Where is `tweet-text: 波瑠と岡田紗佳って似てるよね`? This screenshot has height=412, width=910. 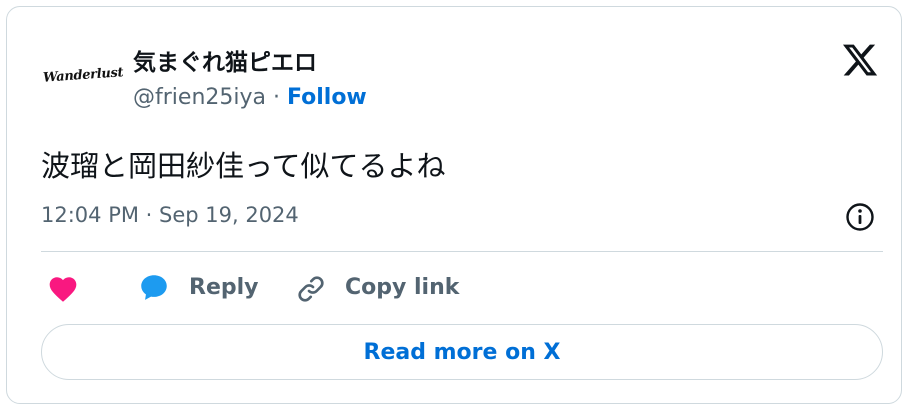 tweet-text: 波瑠と岡田紗佳って似てるよね is located at coordinates (243, 166).